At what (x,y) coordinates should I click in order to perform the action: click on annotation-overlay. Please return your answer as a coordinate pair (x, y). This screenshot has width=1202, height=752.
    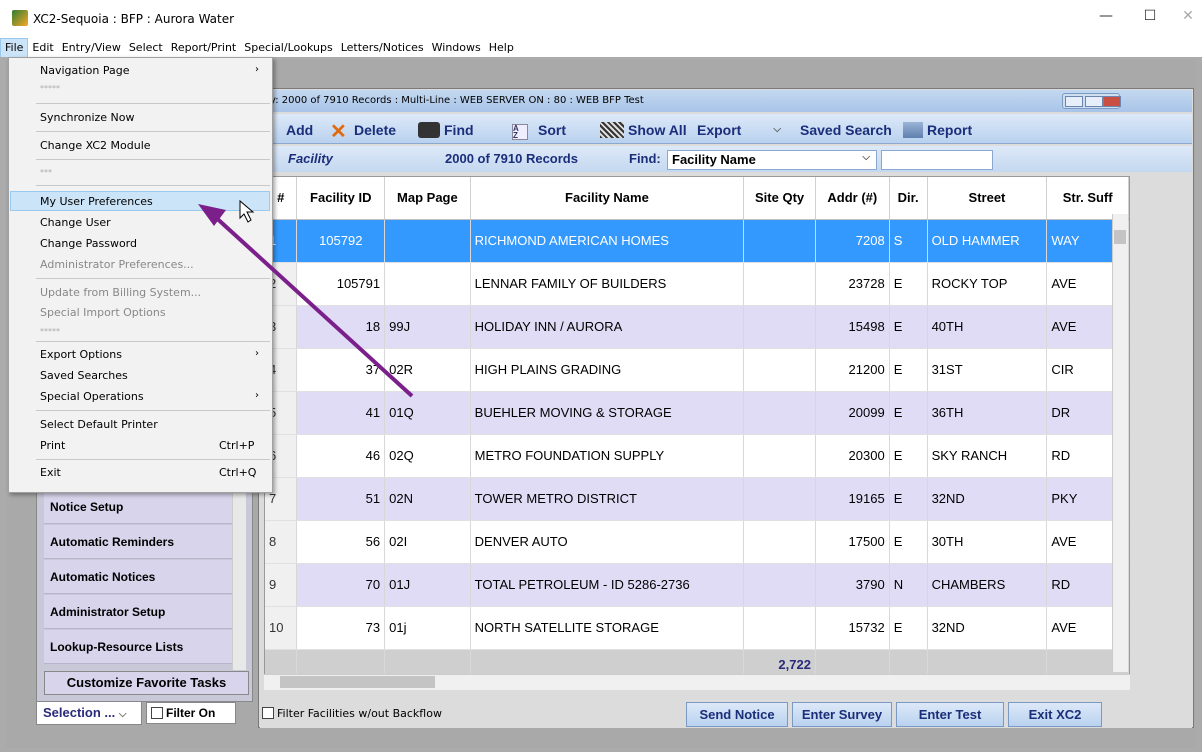
    Looking at the image, I should click on (306, 298).